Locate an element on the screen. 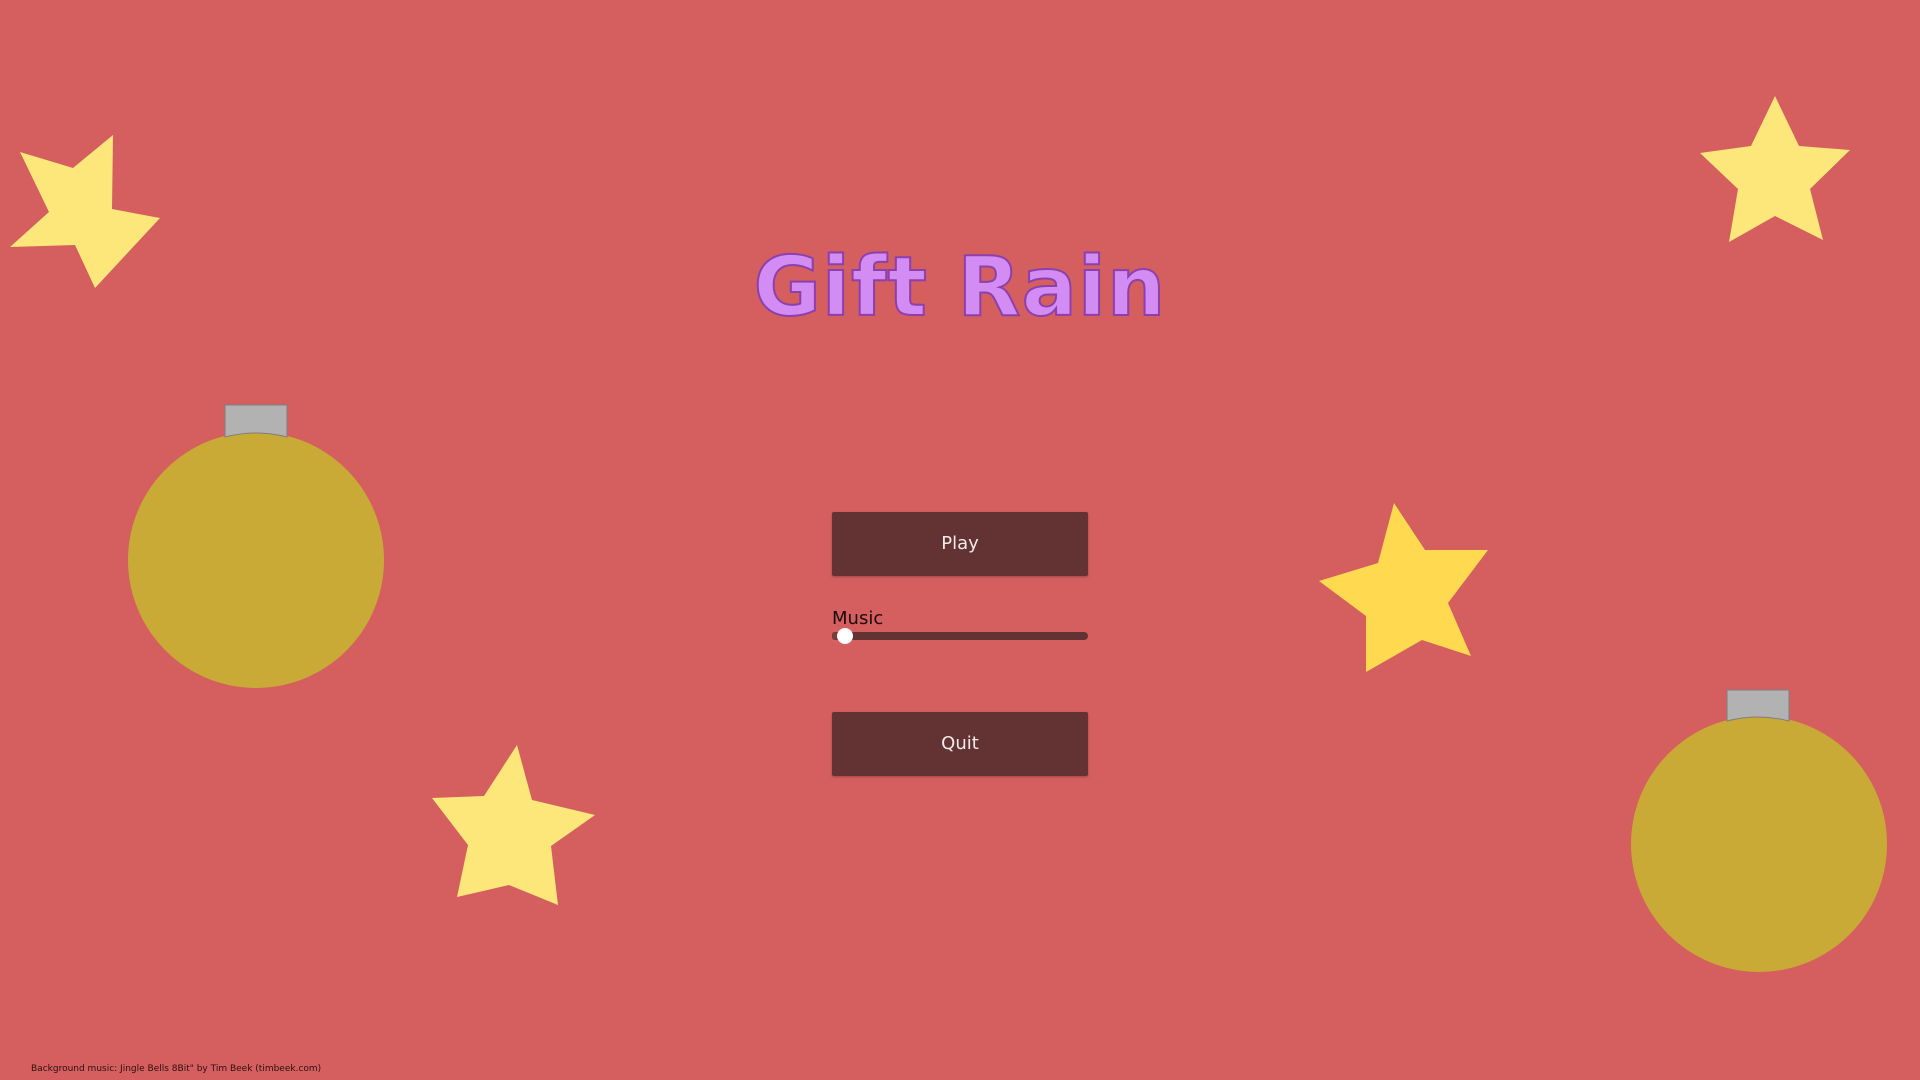  music-volume-label: Music is located at coordinates (858, 618).